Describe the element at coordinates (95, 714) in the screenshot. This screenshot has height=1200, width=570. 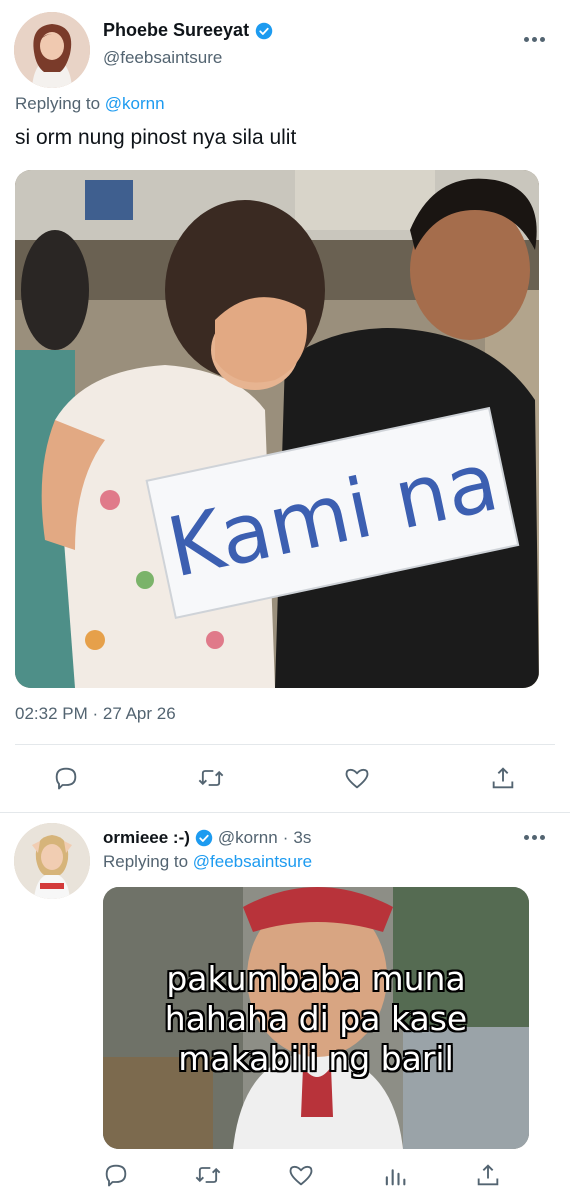
I see `tweet-timestamp: 02:32 PM · 27 Apr 26` at that location.